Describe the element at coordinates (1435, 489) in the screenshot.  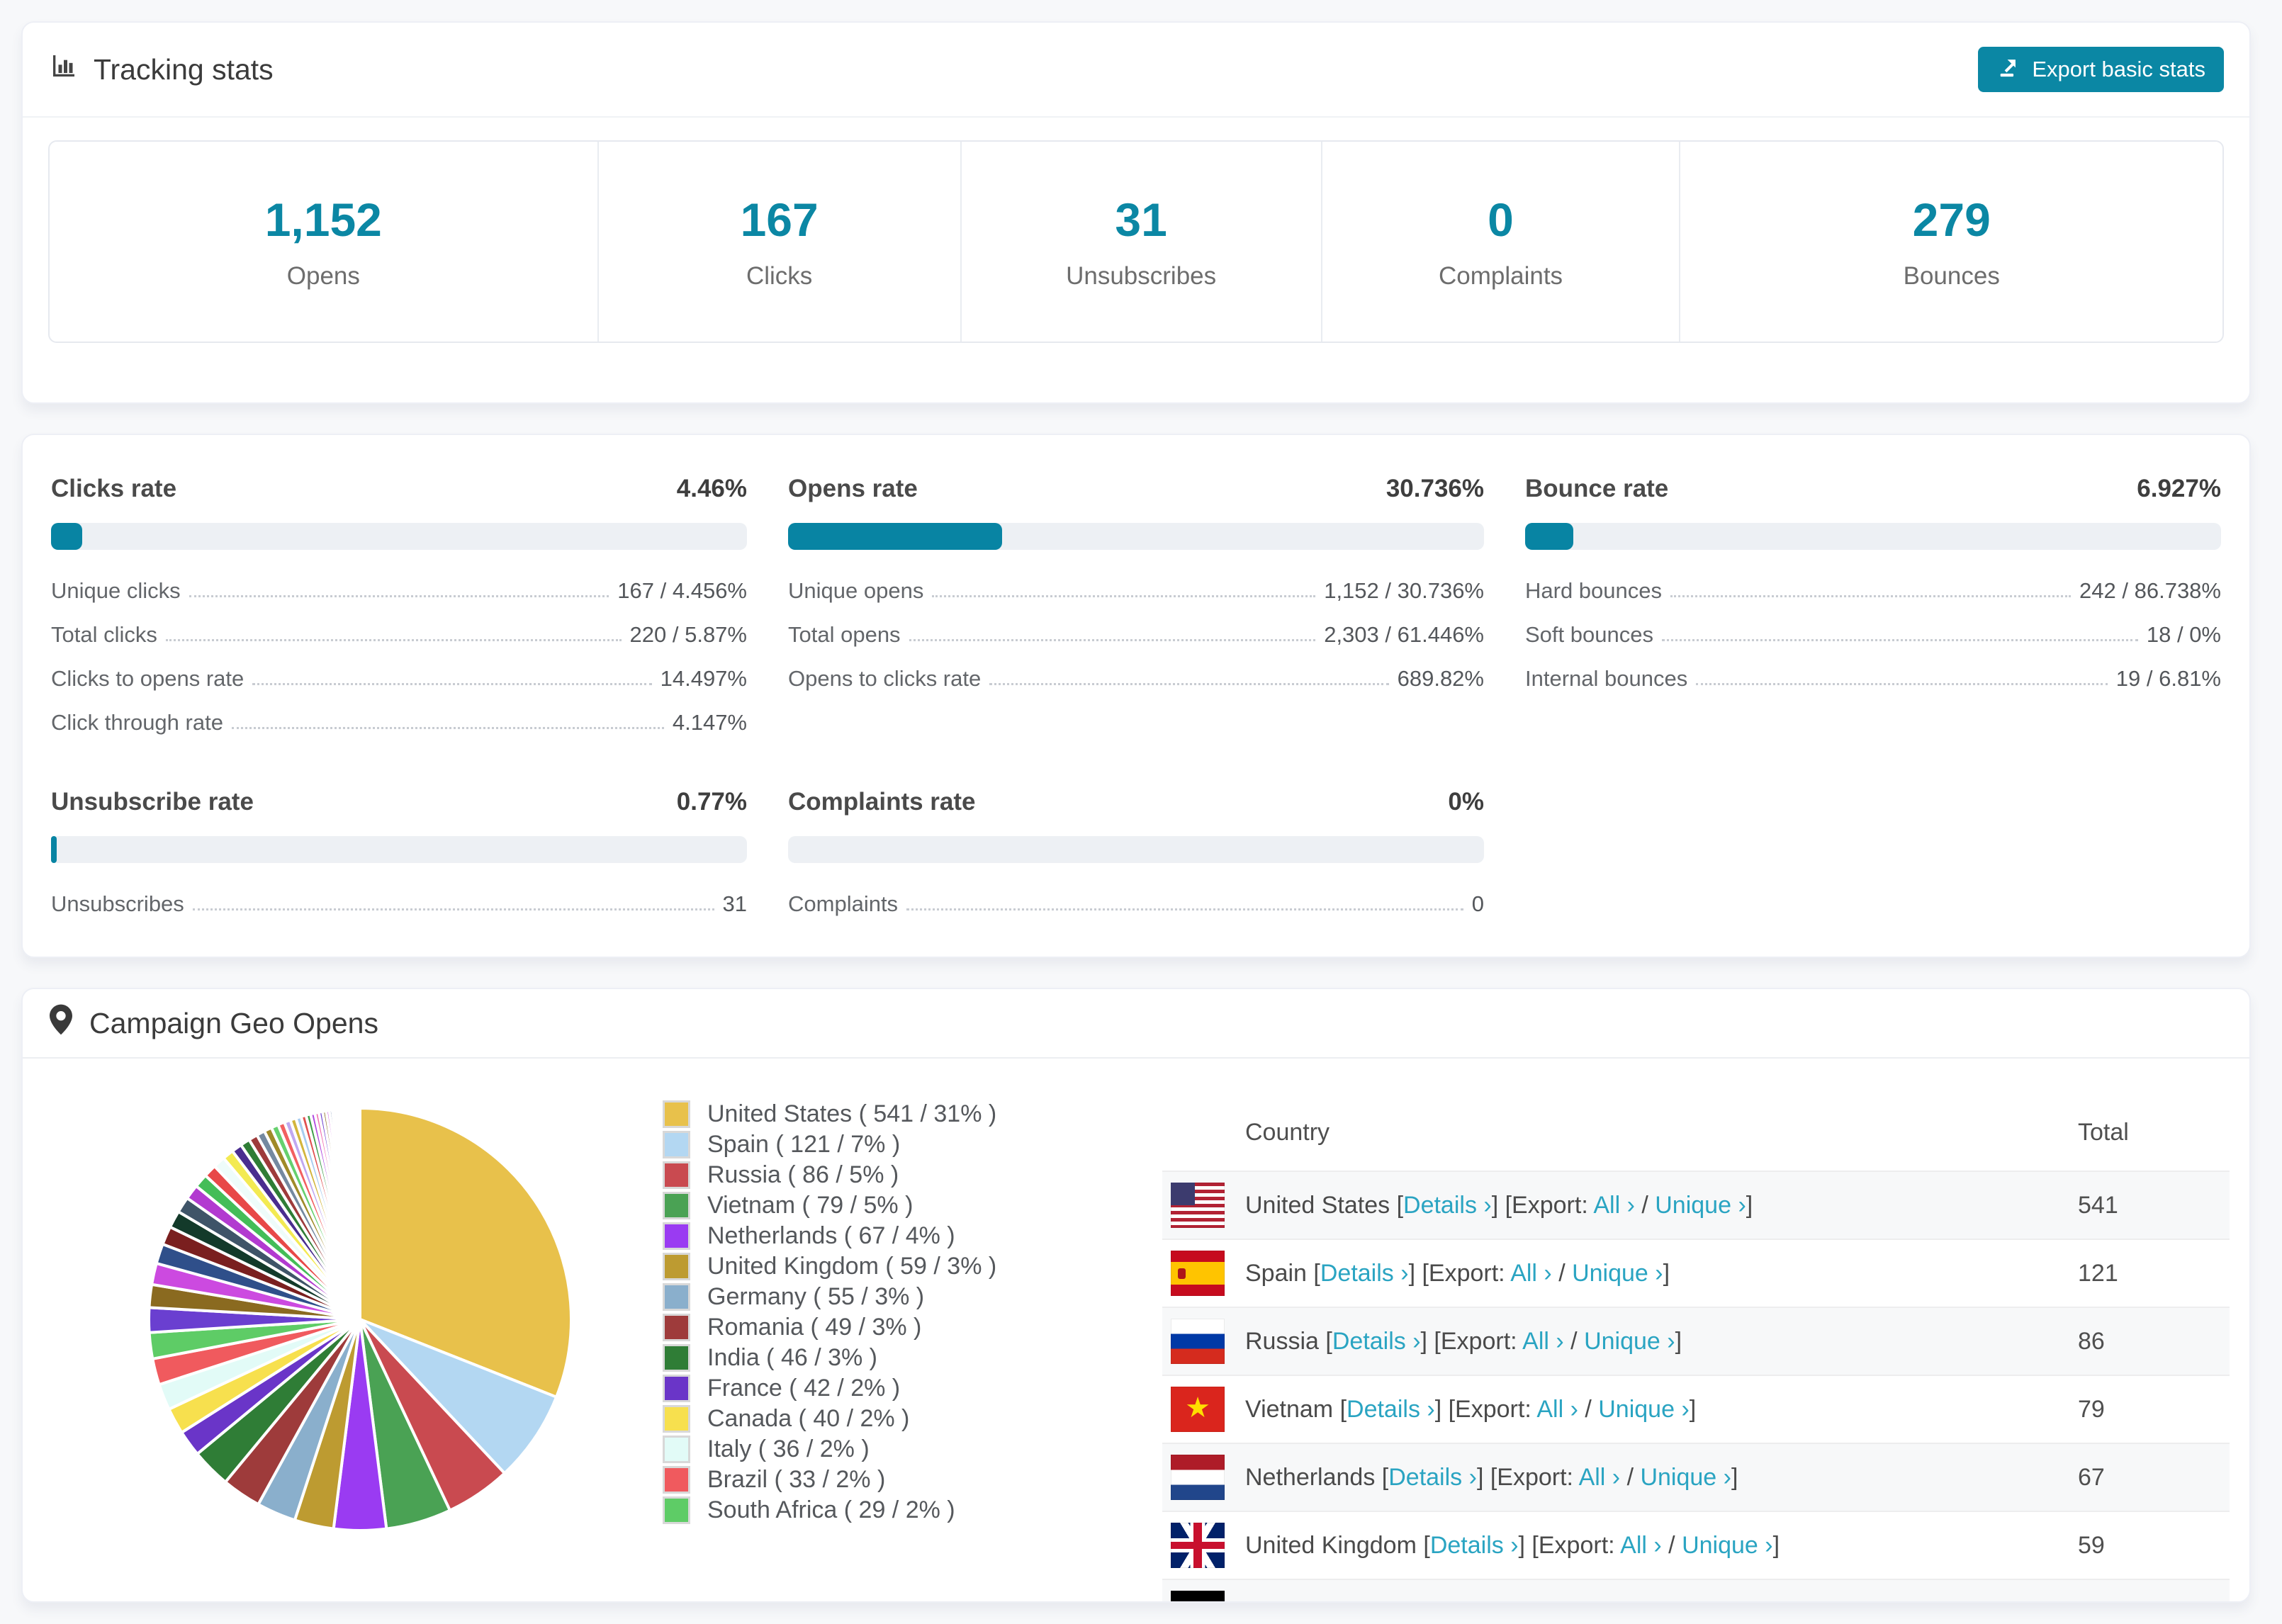
I see `rate-value: 30.736%` at that location.